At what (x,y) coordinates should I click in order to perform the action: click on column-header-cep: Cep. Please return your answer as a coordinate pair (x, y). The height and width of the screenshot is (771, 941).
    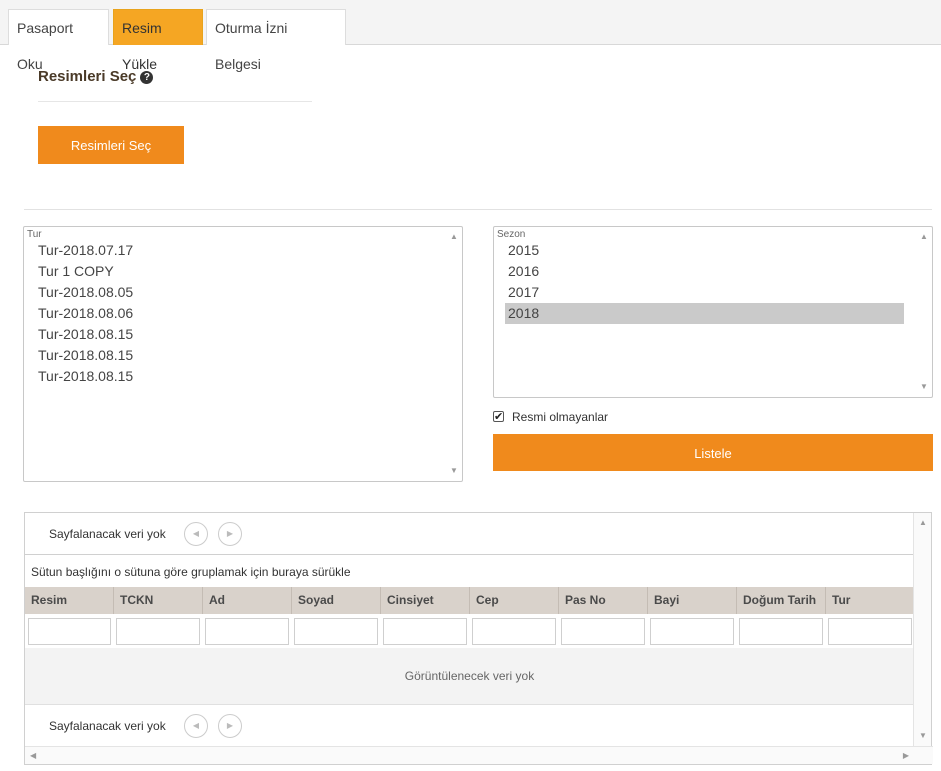
    Looking at the image, I should click on (514, 600).